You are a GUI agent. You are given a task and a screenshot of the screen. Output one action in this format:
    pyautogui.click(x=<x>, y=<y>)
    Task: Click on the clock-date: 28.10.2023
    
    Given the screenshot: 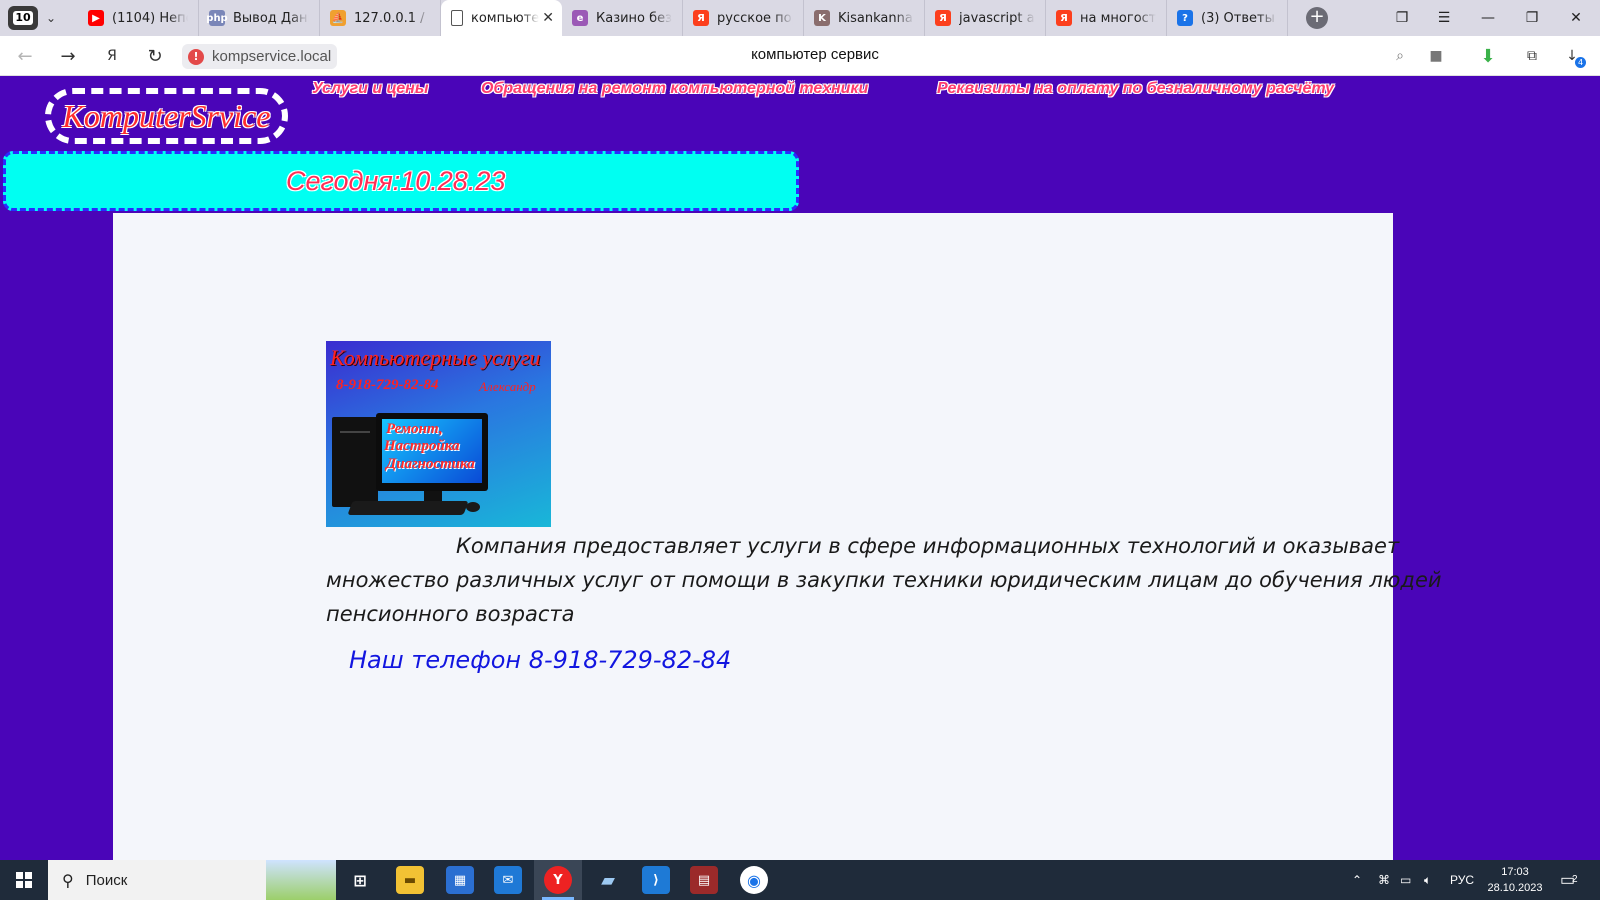 What is the action you would take?
    pyautogui.click(x=1515, y=888)
    